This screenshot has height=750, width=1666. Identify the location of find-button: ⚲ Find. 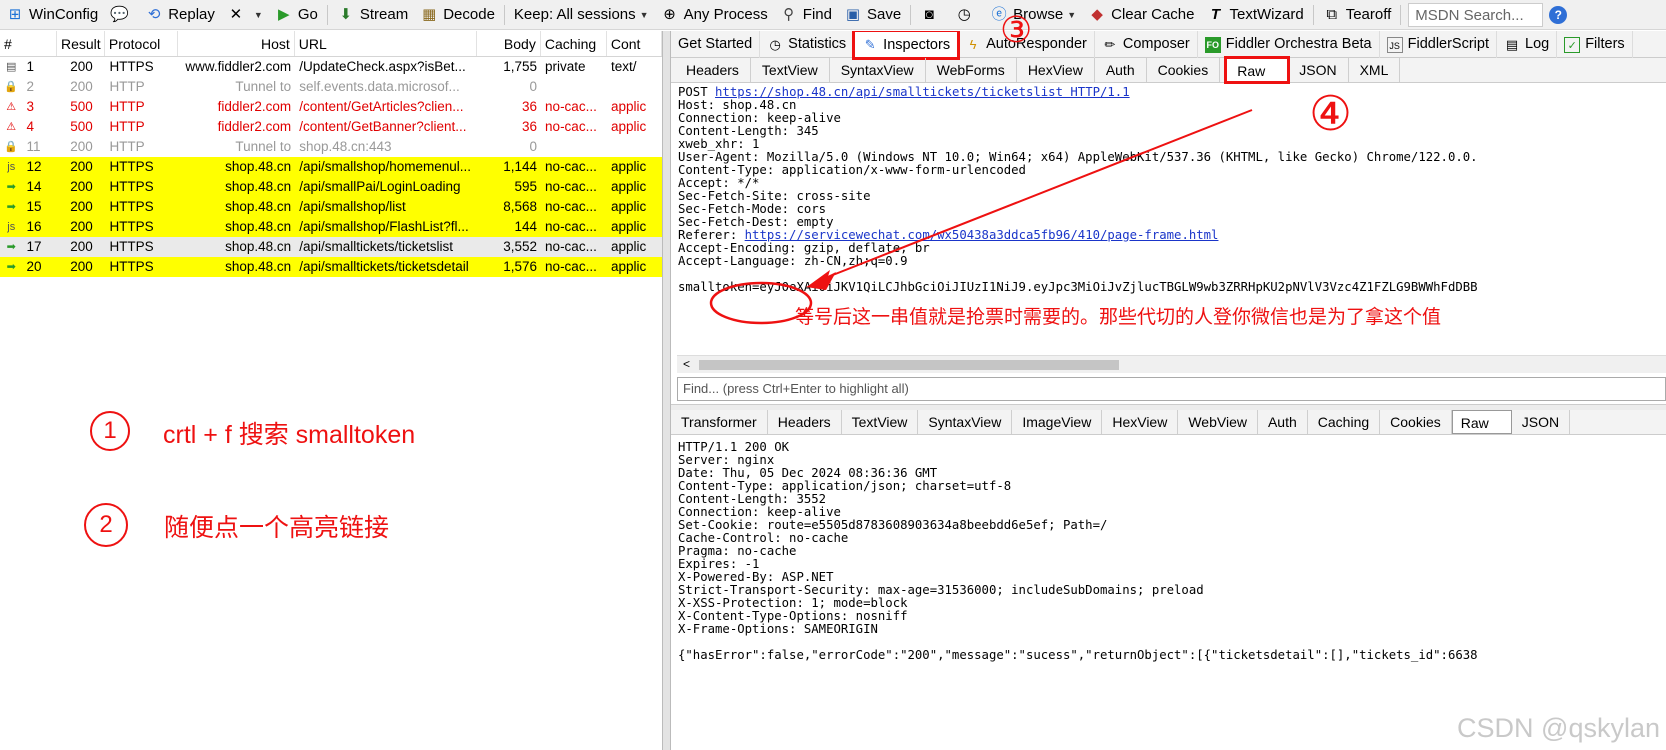
(806, 14).